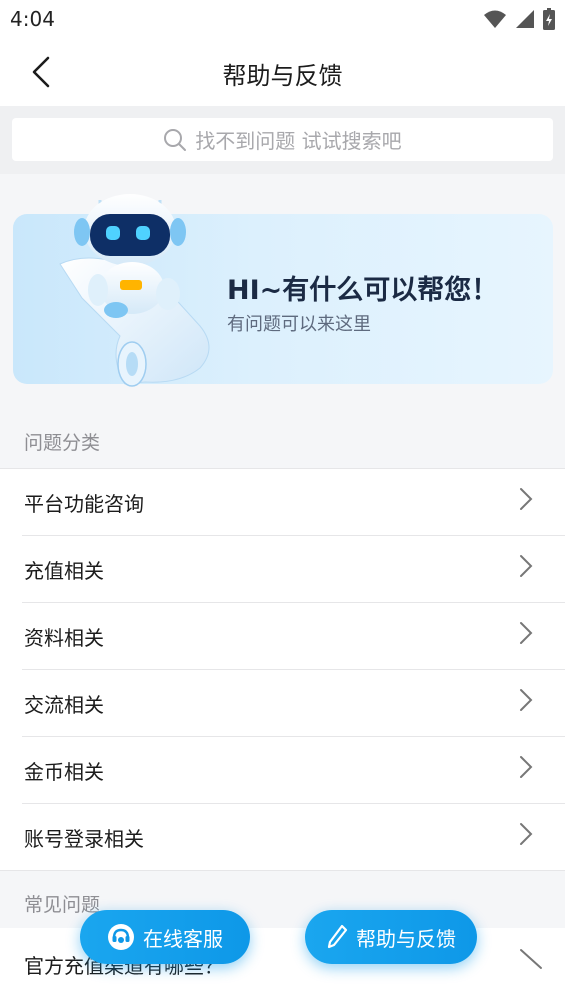 The height and width of the screenshot is (1004, 565). I want to click on category-item-label: 交流相关, so click(64, 705).